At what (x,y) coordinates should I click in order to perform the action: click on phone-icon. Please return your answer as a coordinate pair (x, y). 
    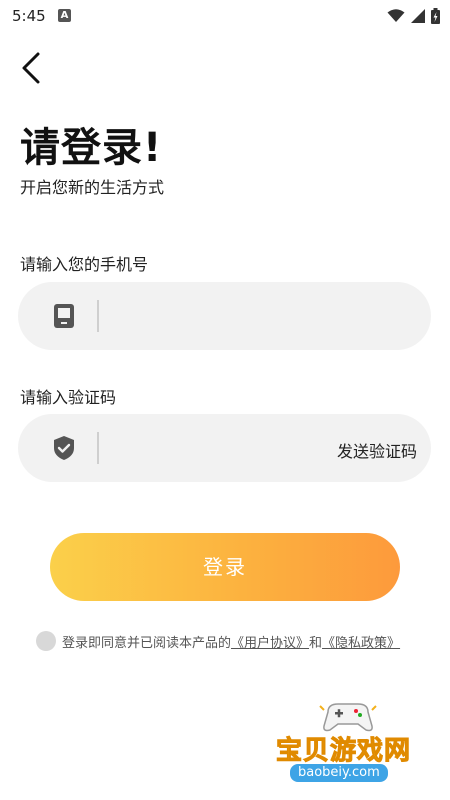
    Looking at the image, I should click on (64, 316).